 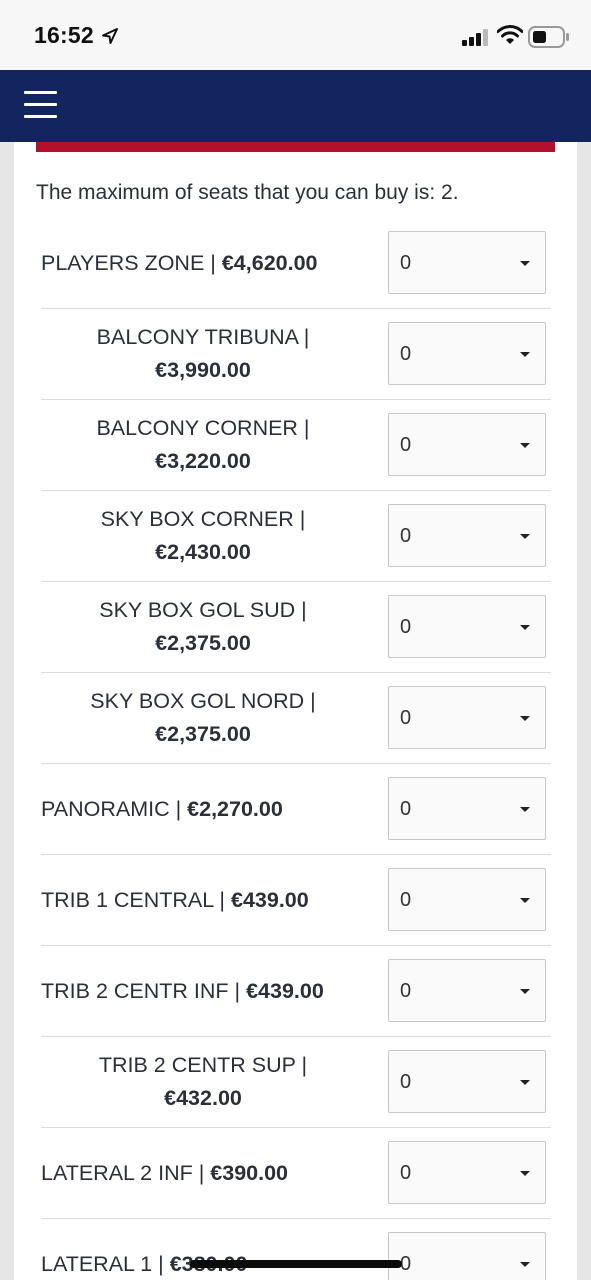 What do you see at coordinates (203, 428) in the screenshot?
I see `seat-name: BALCONY CORNER |` at bounding box center [203, 428].